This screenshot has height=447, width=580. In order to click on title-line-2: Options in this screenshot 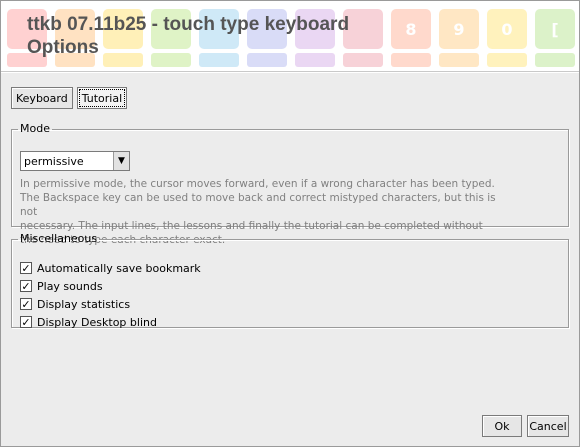, I will do `click(63, 47)`.